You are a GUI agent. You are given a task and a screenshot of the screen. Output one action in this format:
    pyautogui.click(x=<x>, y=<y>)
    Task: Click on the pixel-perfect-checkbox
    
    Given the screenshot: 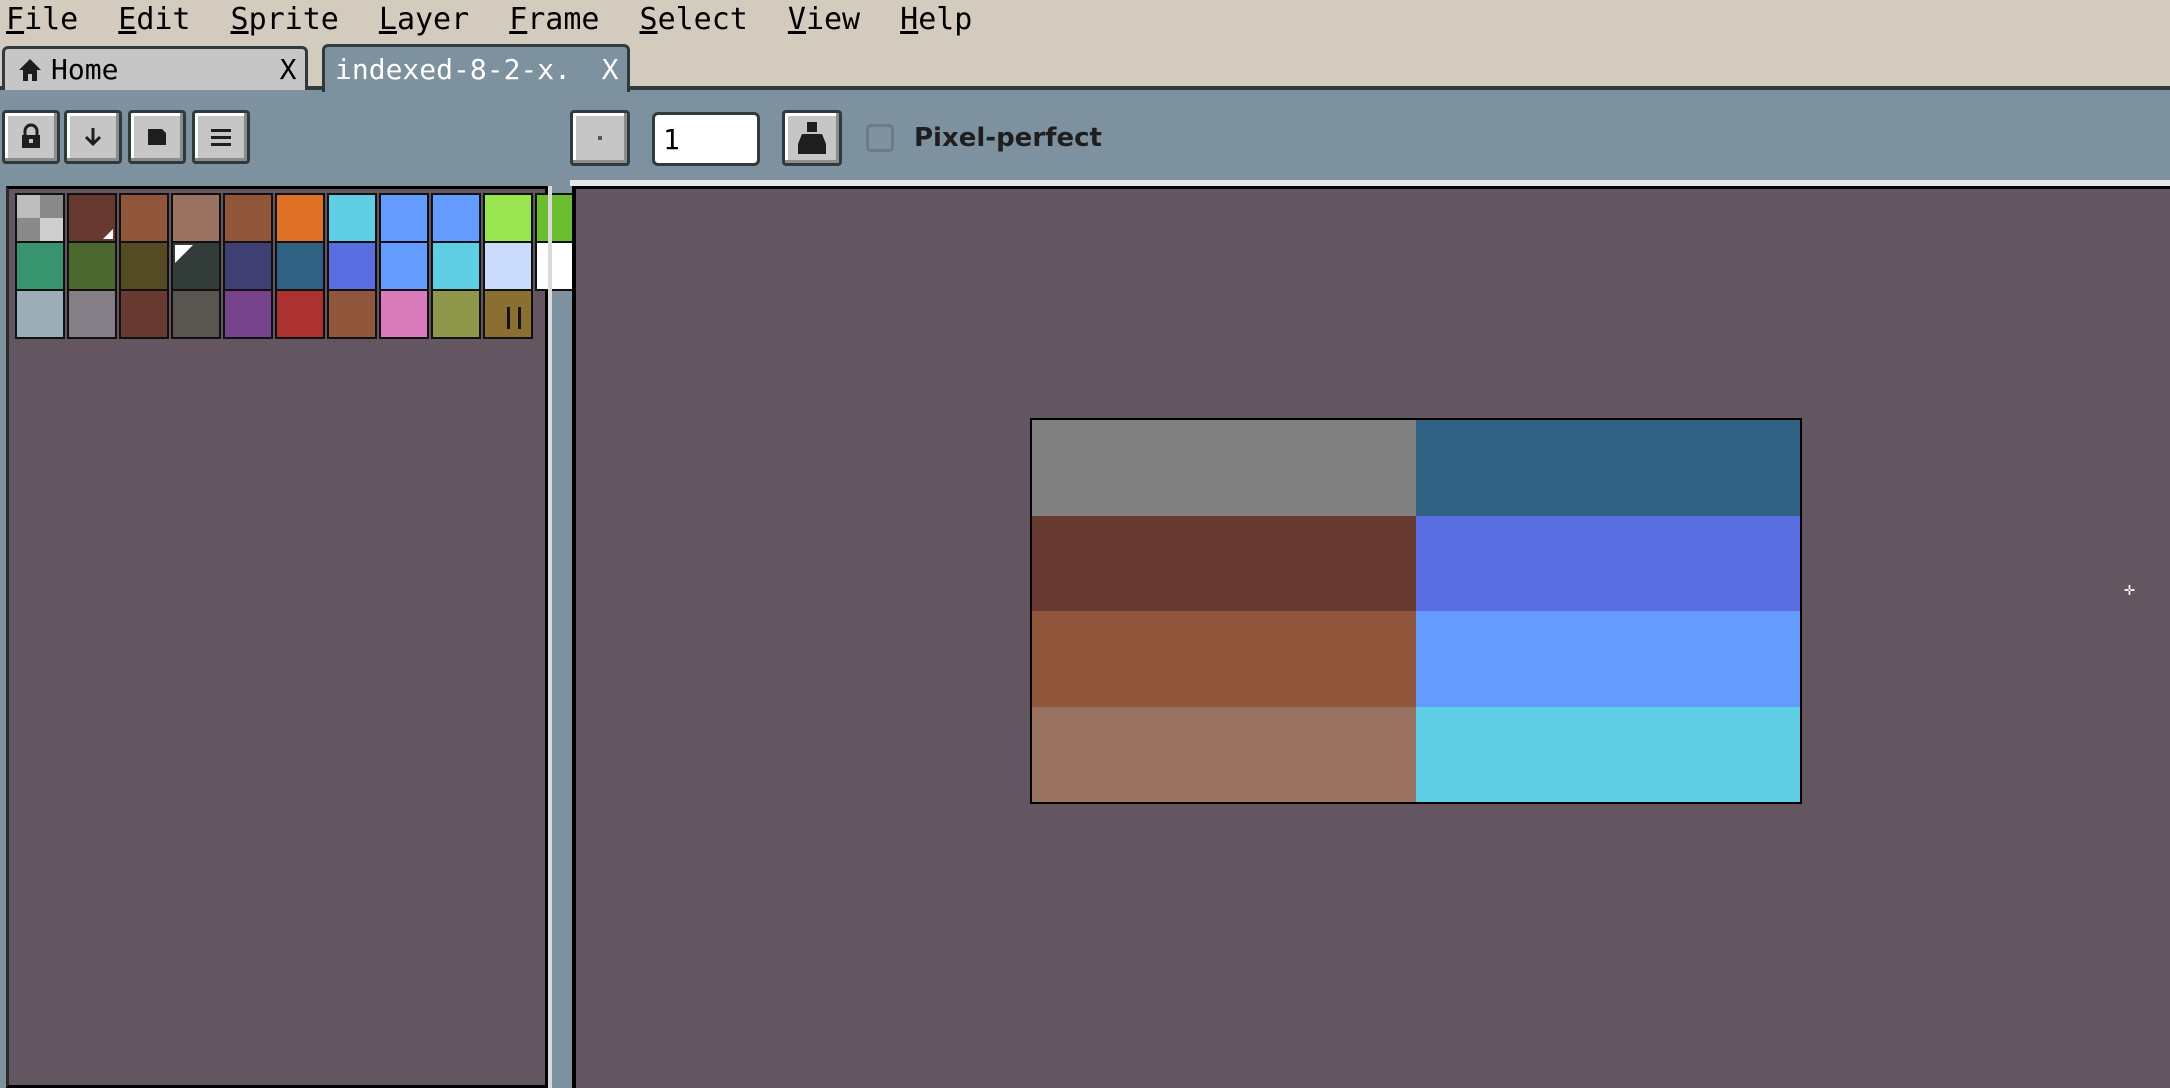 What is the action you would take?
    pyautogui.click(x=880, y=138)
    